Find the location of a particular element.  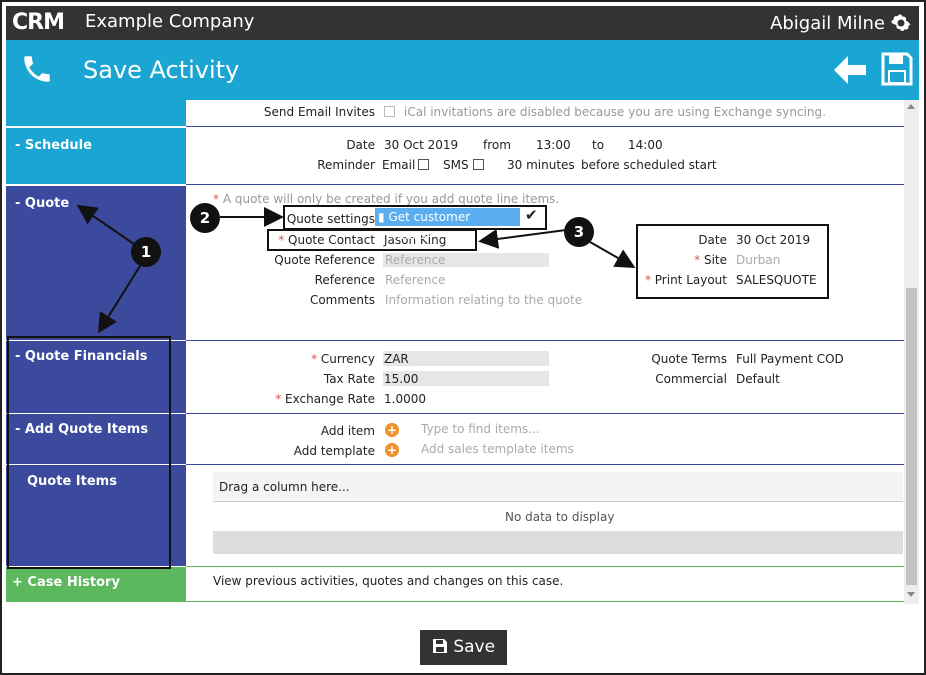

send-email-checkbox is located at coordinates (389, 112).